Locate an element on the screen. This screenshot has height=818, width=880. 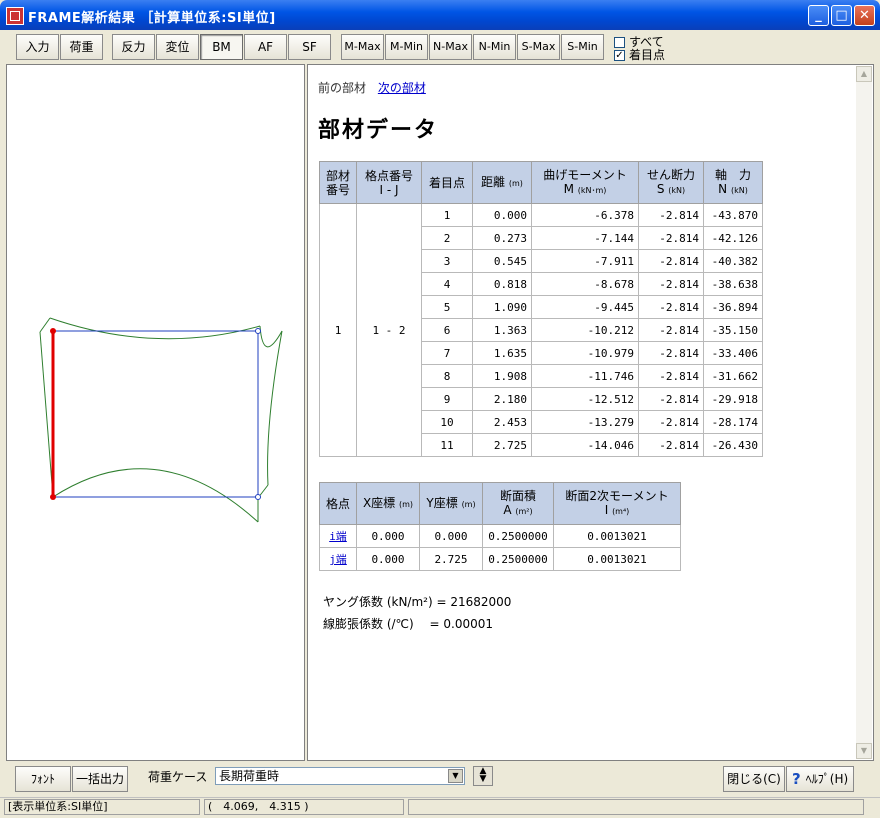
scroll-up-icon: ▲ is located at coordinates (864, 74).